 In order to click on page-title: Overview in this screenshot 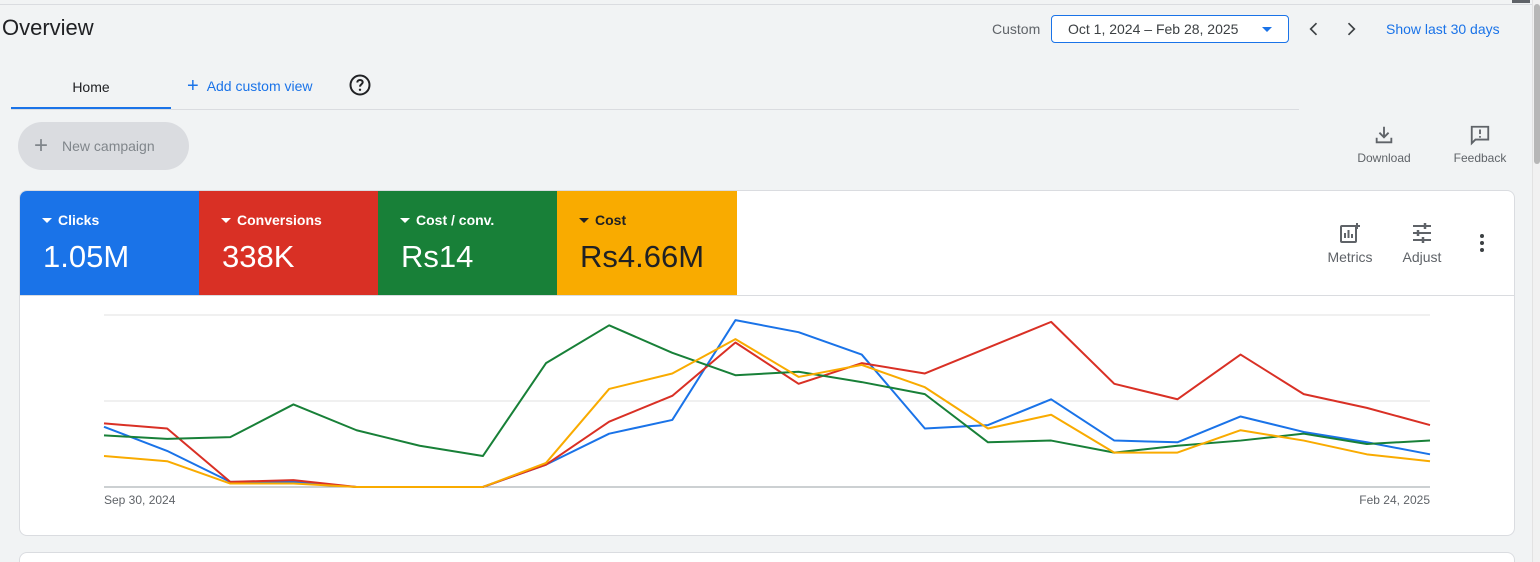, I will do `click(48, 27)`.